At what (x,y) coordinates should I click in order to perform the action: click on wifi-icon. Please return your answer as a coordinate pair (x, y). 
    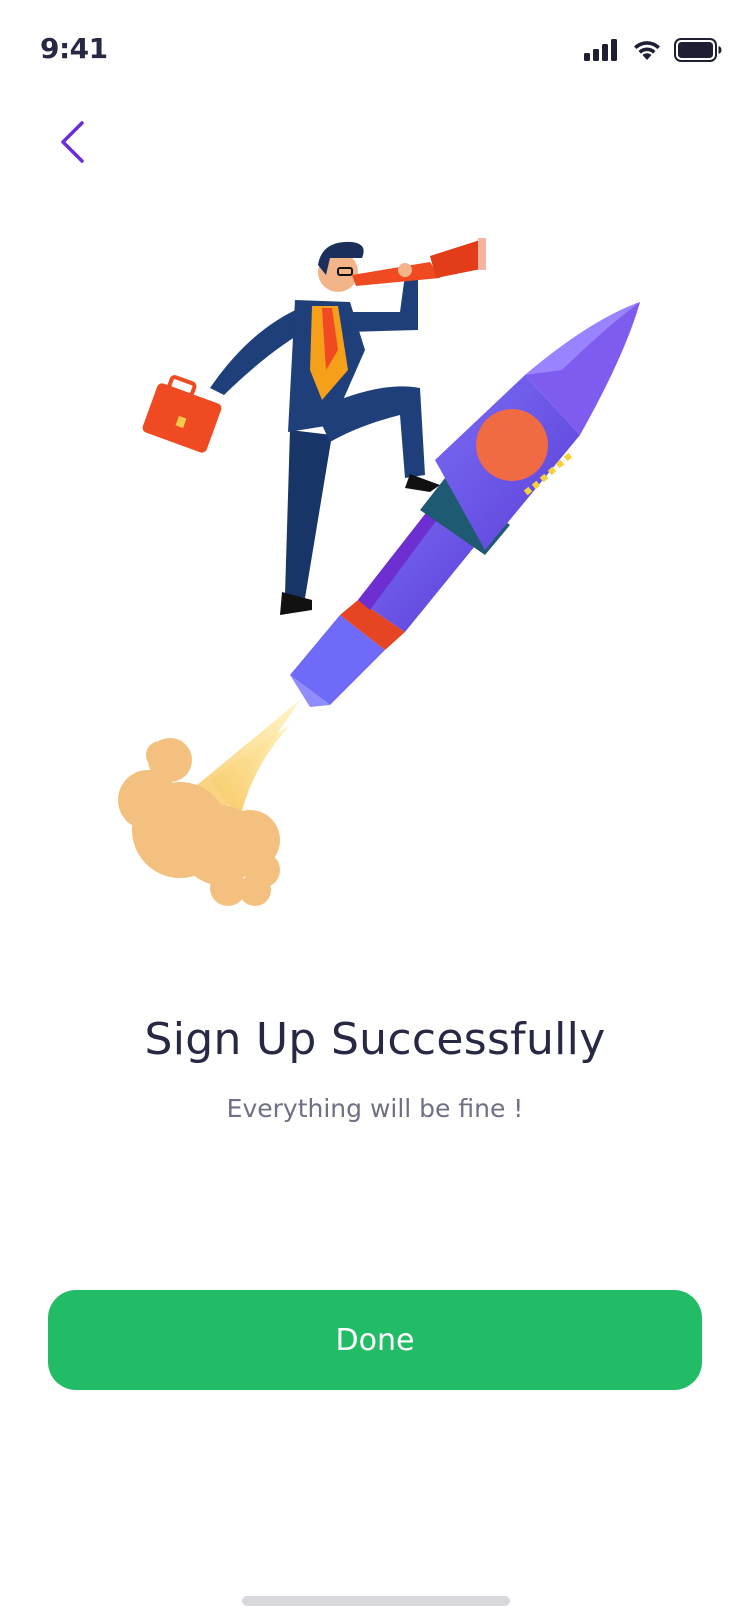
    Looking at the image, I should click on (647, 50).